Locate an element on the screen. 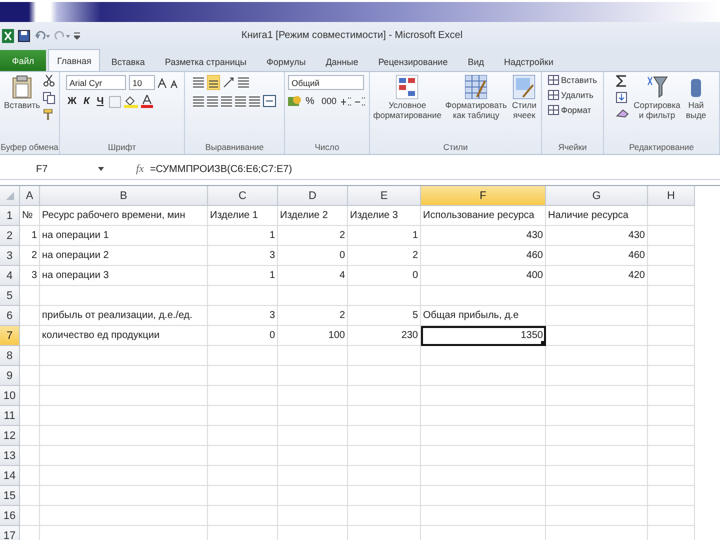 This screenshot has width=720, height=540. column-header: F is located at coordinates (483, 196).